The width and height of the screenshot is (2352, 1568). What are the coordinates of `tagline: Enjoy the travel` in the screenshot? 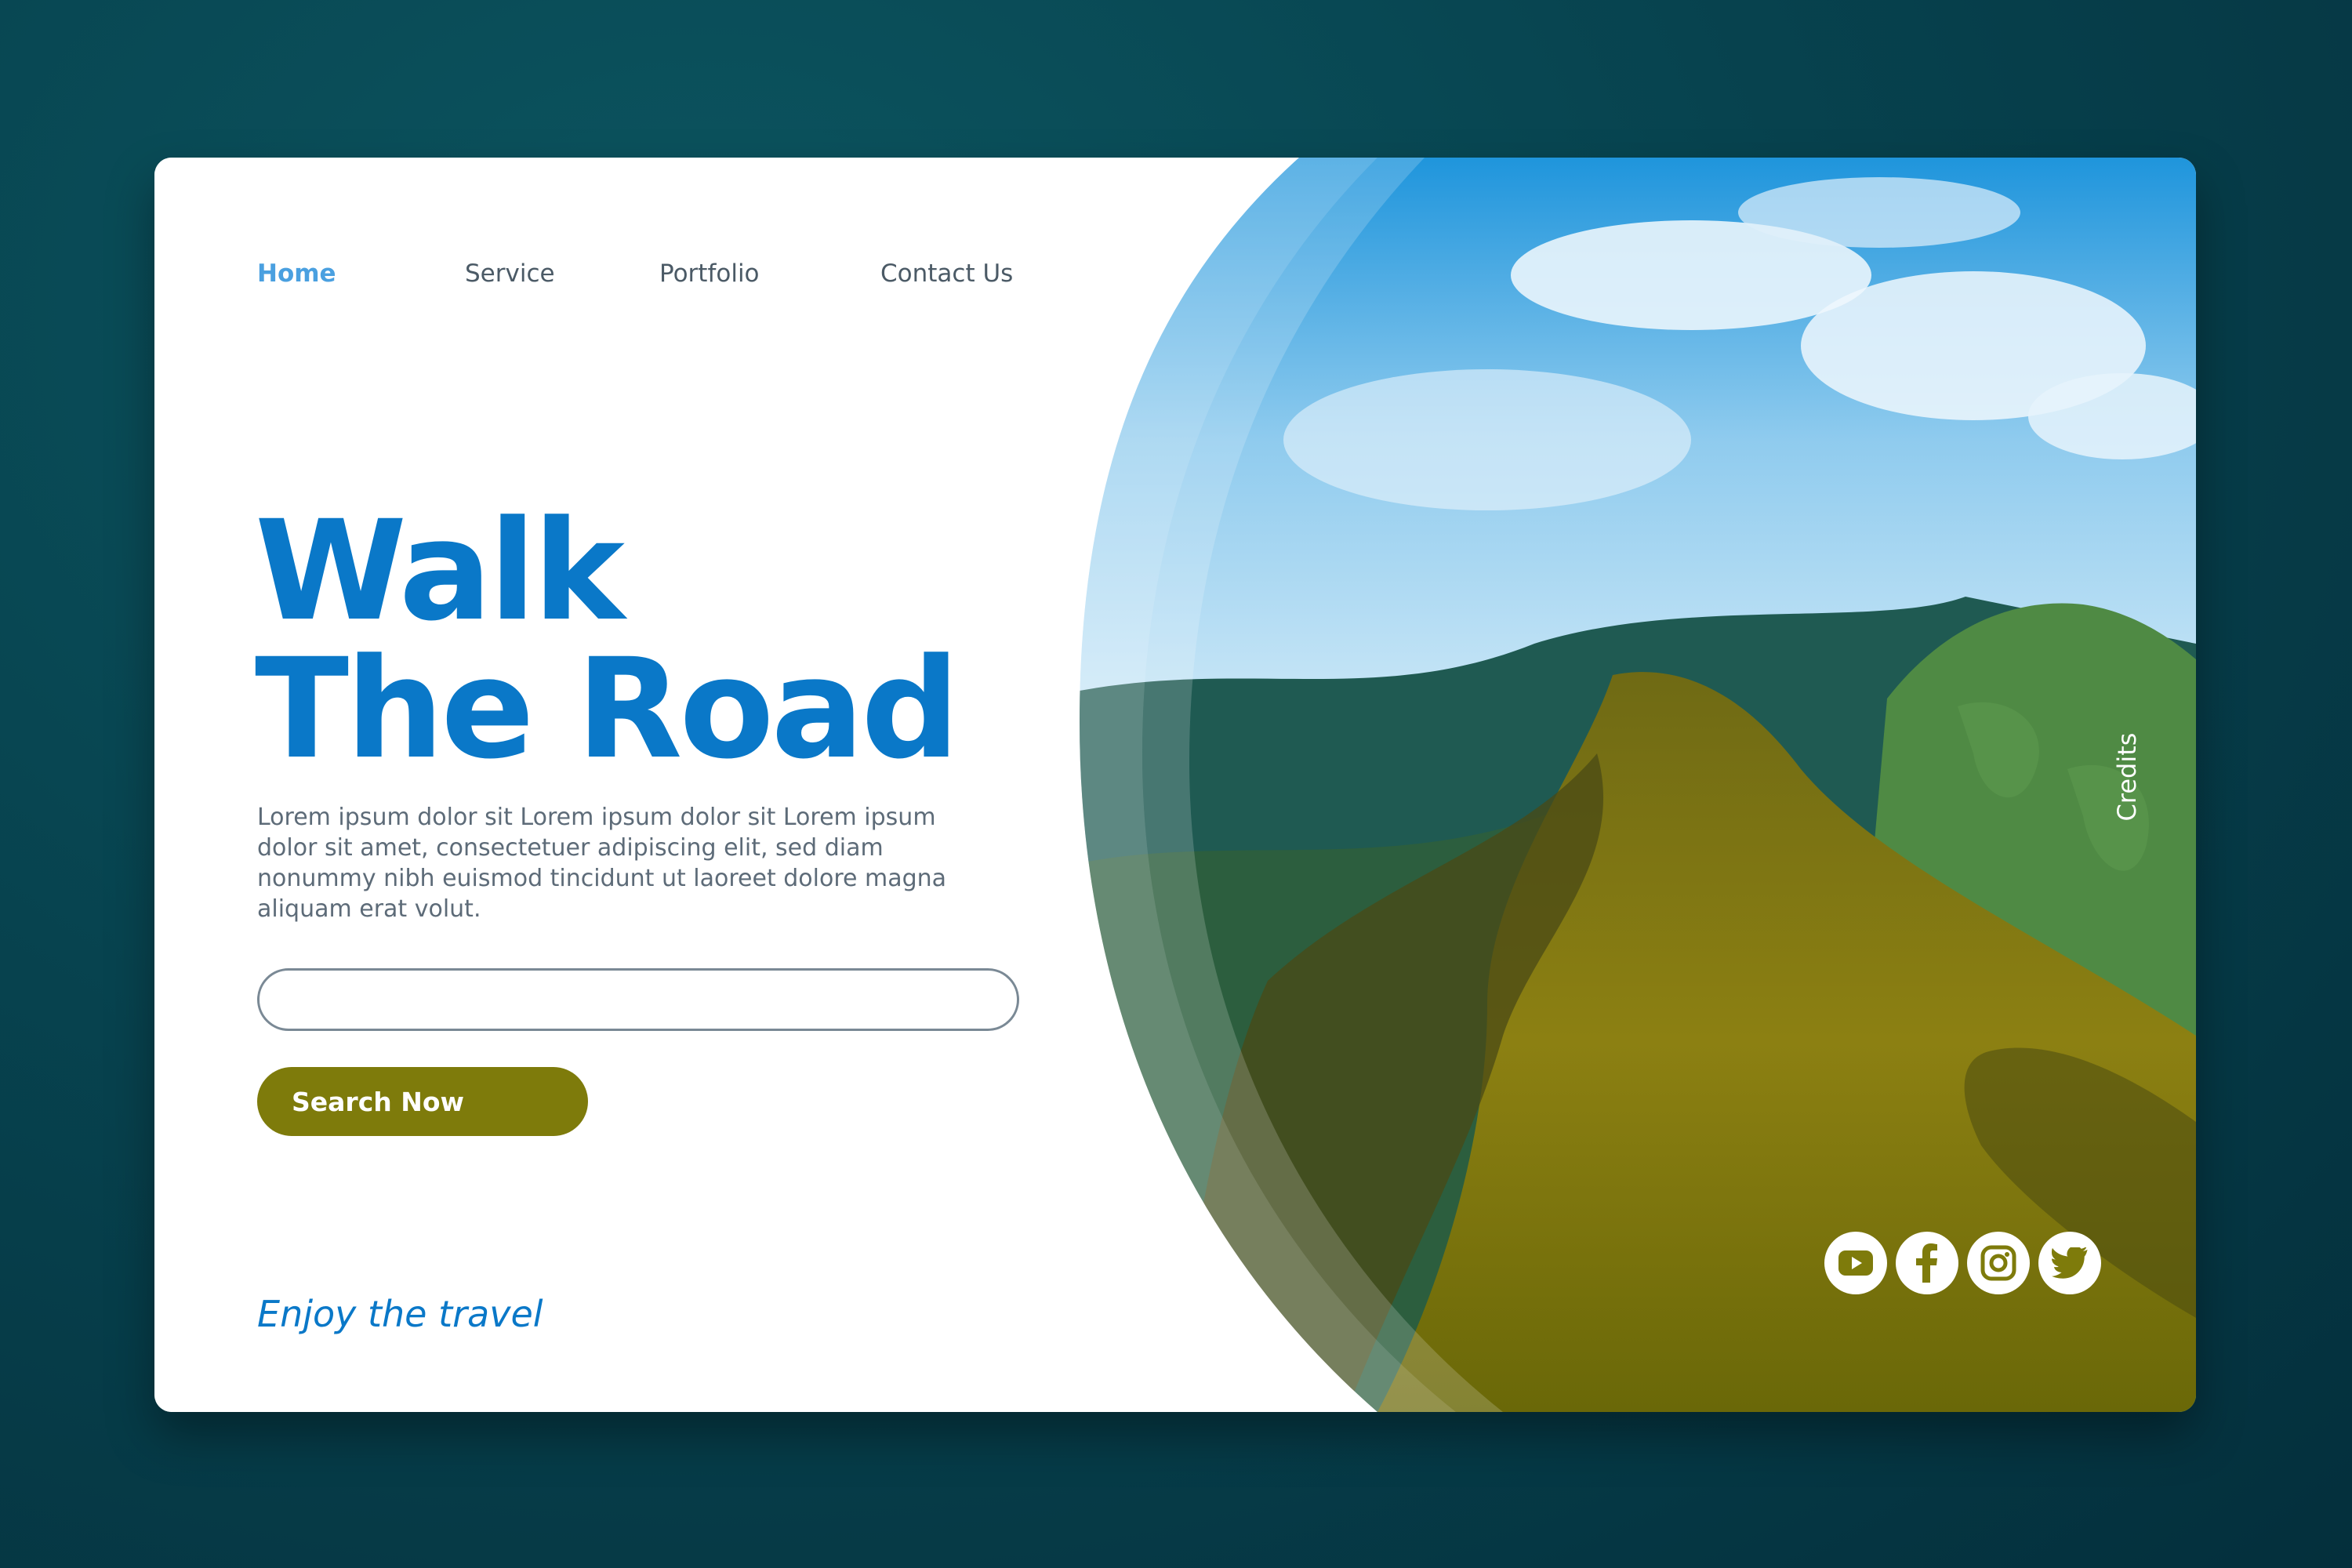 It's located at (400, 1314).